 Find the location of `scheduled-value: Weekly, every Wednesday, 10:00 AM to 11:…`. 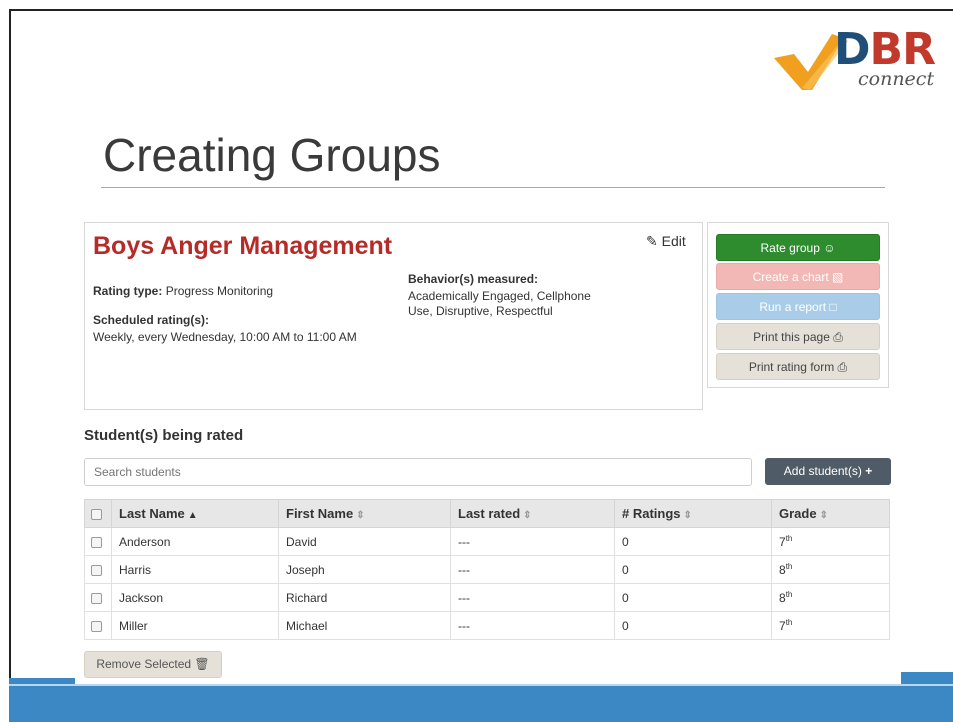

scheduled-value: Weekly, every Wednesday, 10:00 AM to 11:… is located at coordinates (225, 337).